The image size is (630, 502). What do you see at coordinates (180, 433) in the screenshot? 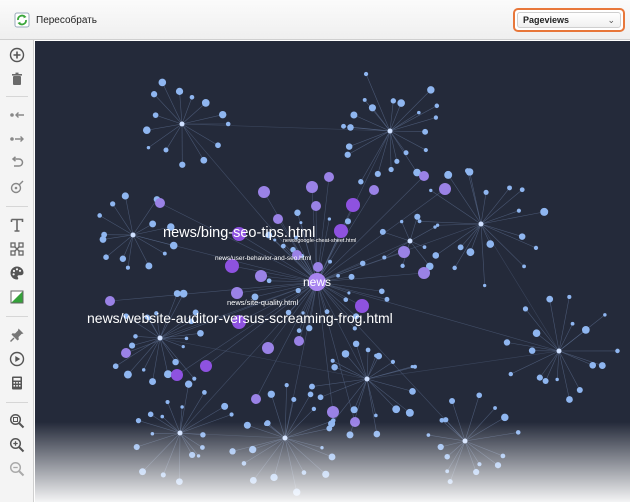
I see `graph-hub-node` at bounding box center [180, 433].